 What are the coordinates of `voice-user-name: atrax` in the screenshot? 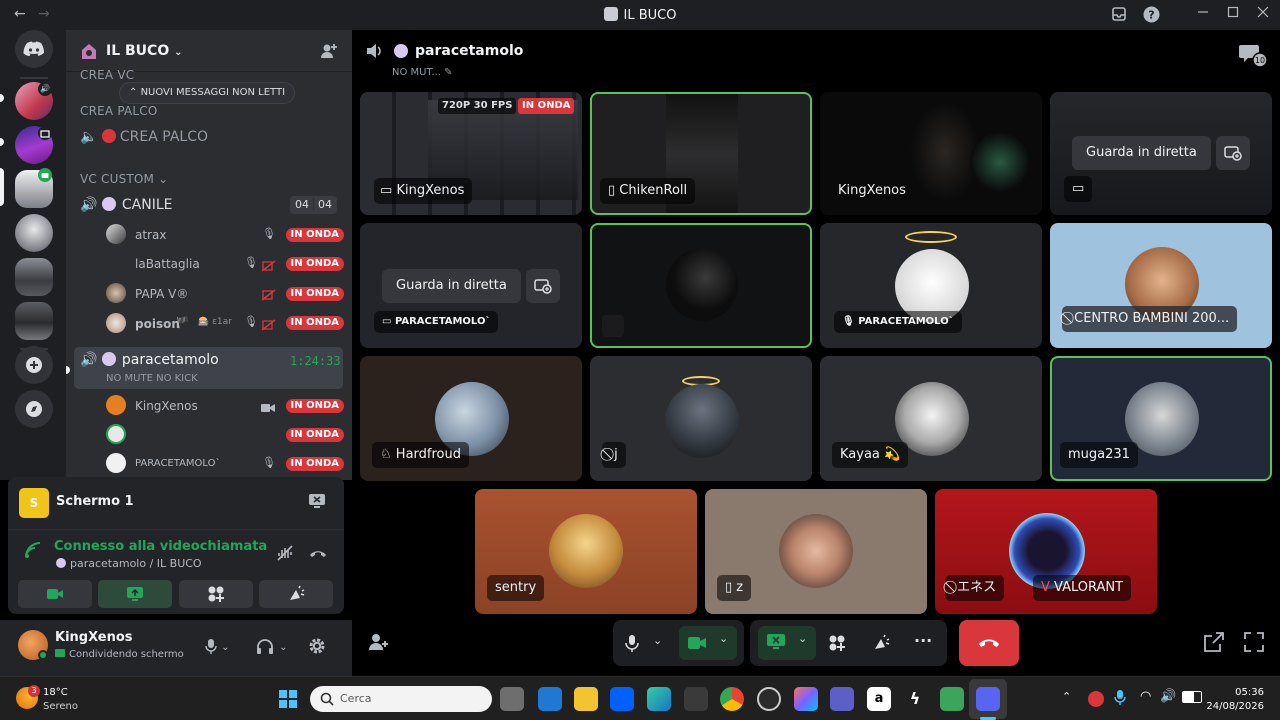 It's located at (150, 235).